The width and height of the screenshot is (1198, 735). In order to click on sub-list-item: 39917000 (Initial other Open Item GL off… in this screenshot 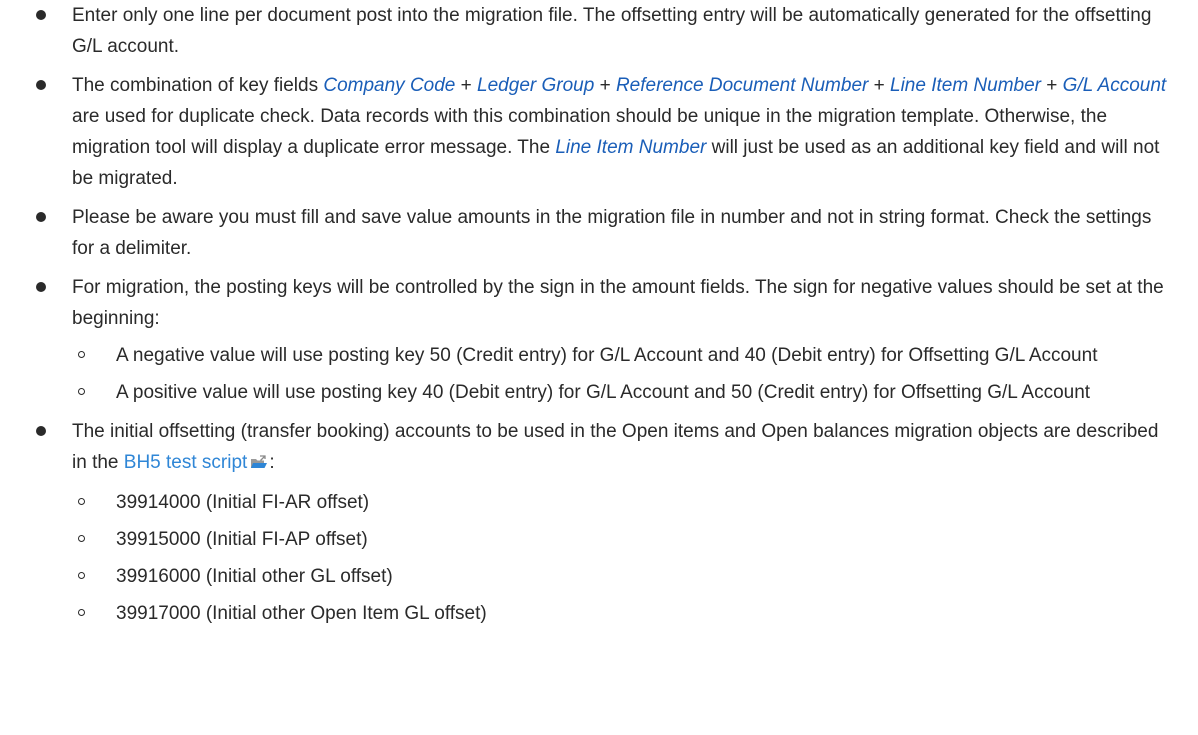, I will do `click(625, 613)`.